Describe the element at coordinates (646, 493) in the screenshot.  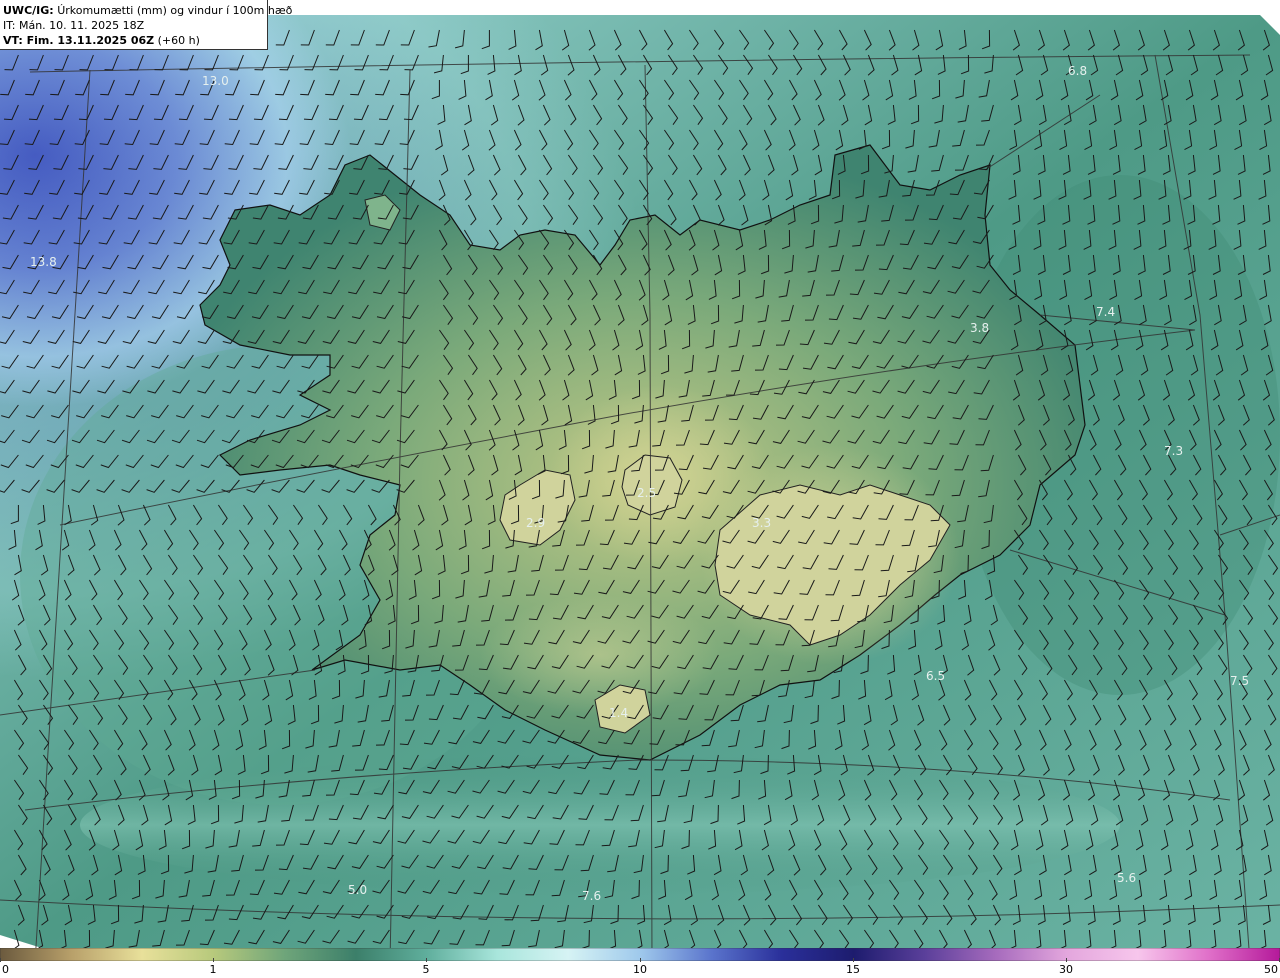
I see `map-label: 2.5` at that location.